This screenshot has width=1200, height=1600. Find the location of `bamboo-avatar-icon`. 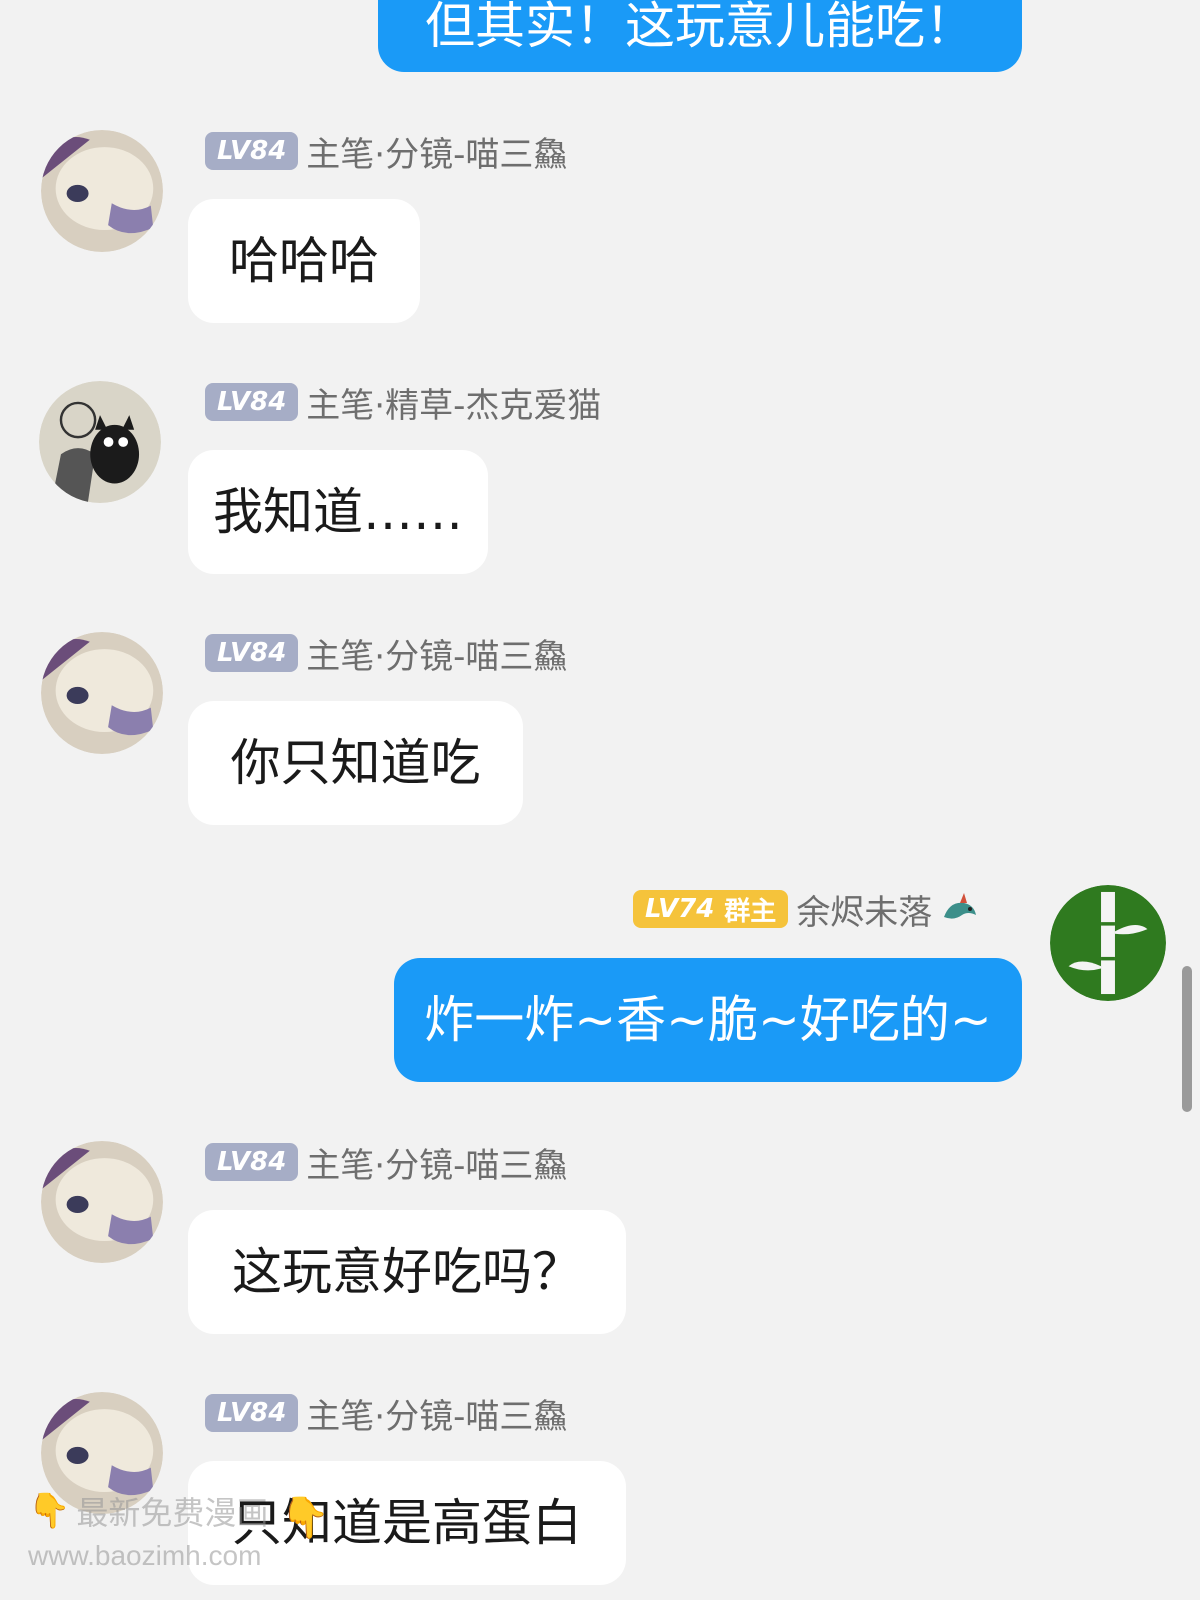

bamboo-avatar-icon is located at coordinates (1108, 943).